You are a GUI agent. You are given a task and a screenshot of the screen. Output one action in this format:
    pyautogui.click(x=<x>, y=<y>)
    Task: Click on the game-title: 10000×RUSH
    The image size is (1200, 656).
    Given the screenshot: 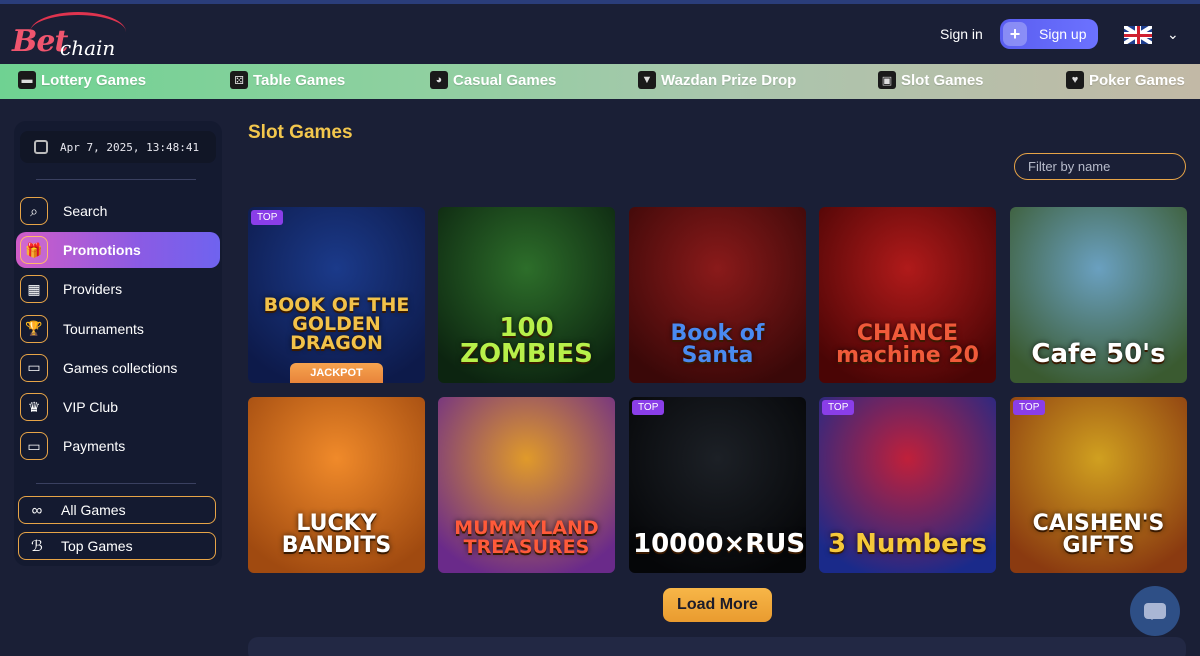 What is the action you would take?
    pyautogui.click(x=719, y=544)
    